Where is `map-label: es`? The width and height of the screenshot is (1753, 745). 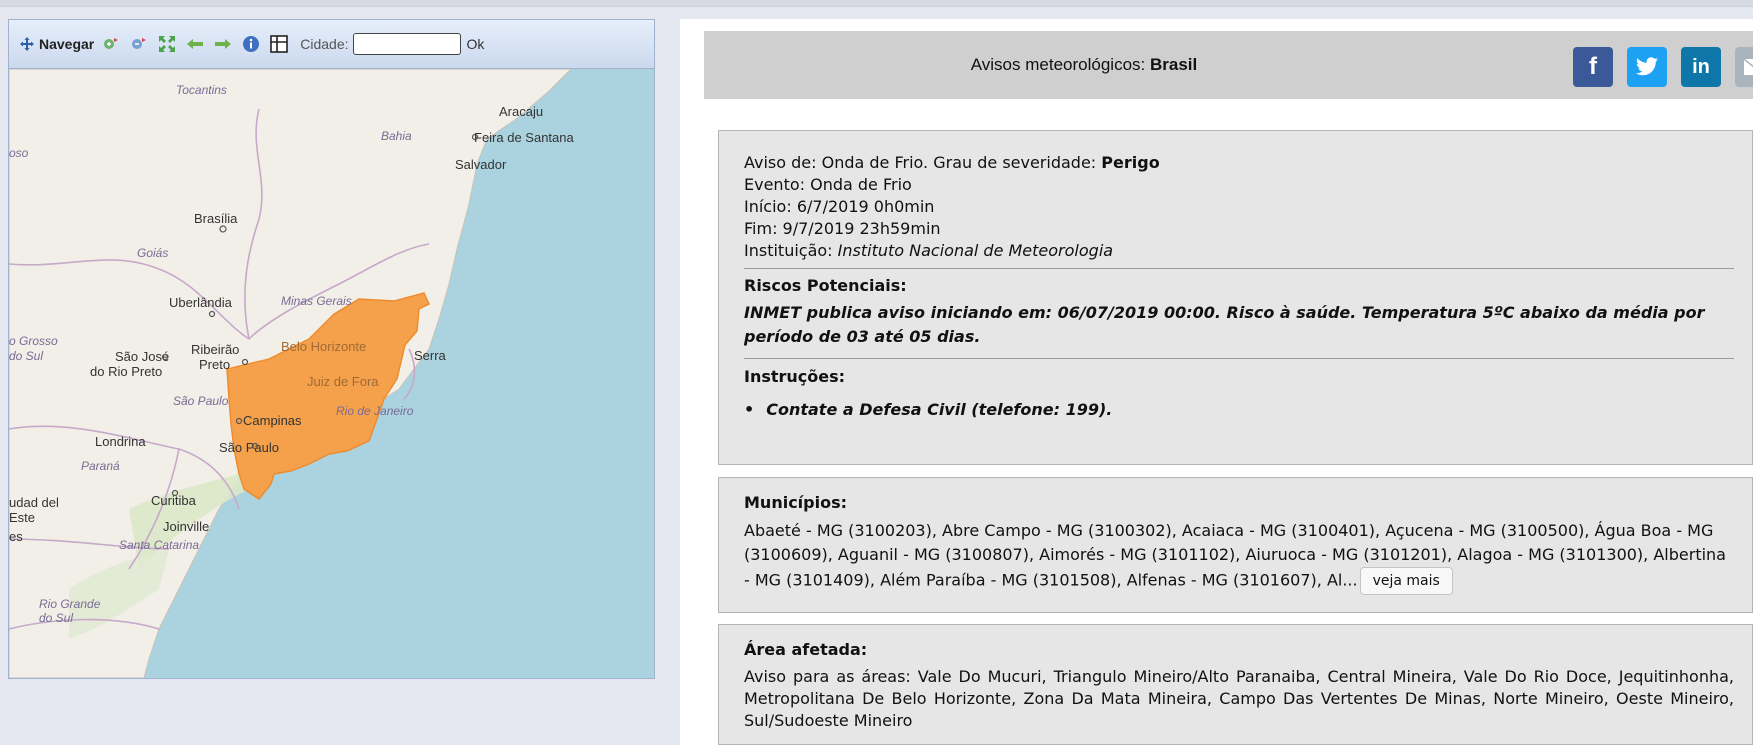
map-label: es is located at coordinates (16, 536).